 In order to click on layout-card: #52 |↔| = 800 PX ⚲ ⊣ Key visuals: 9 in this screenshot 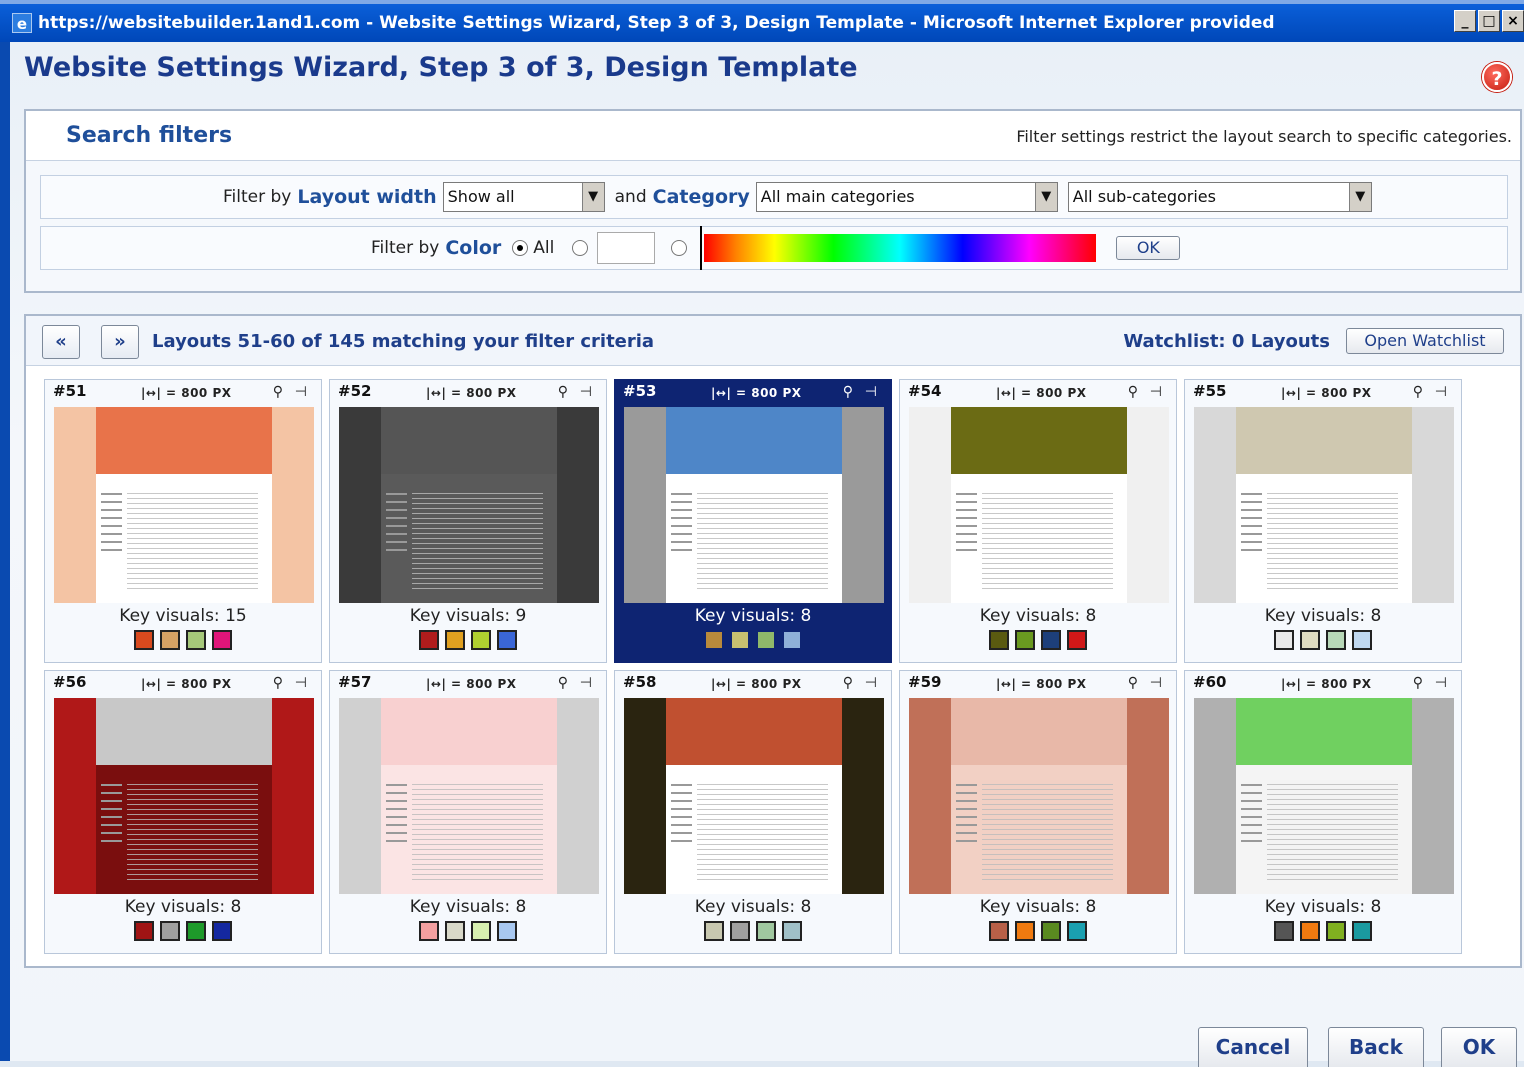, I will do `click(468, 521)`.